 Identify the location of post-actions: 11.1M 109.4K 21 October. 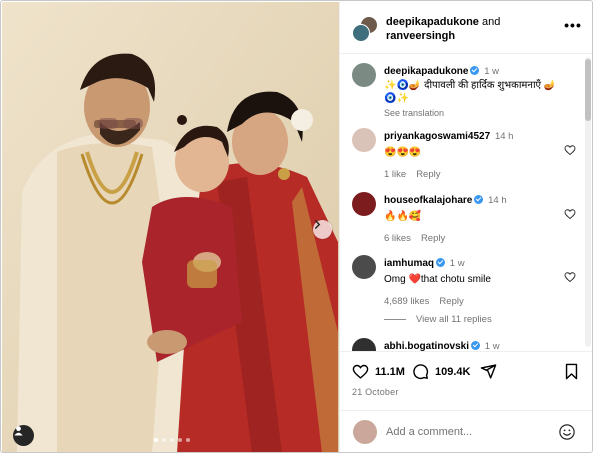
(466, 380).